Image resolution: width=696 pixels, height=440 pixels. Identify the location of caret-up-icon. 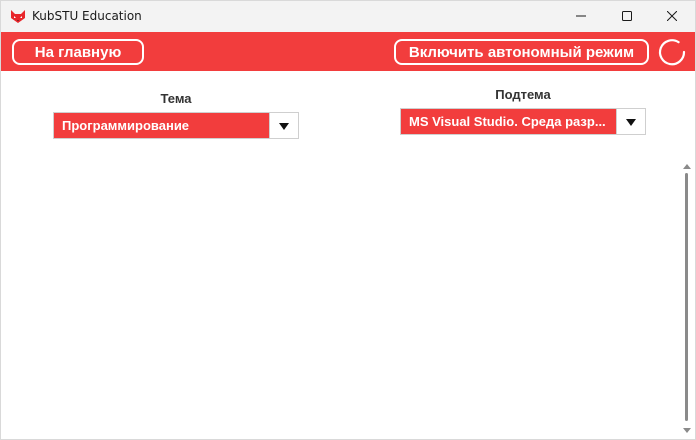
(687, 165).